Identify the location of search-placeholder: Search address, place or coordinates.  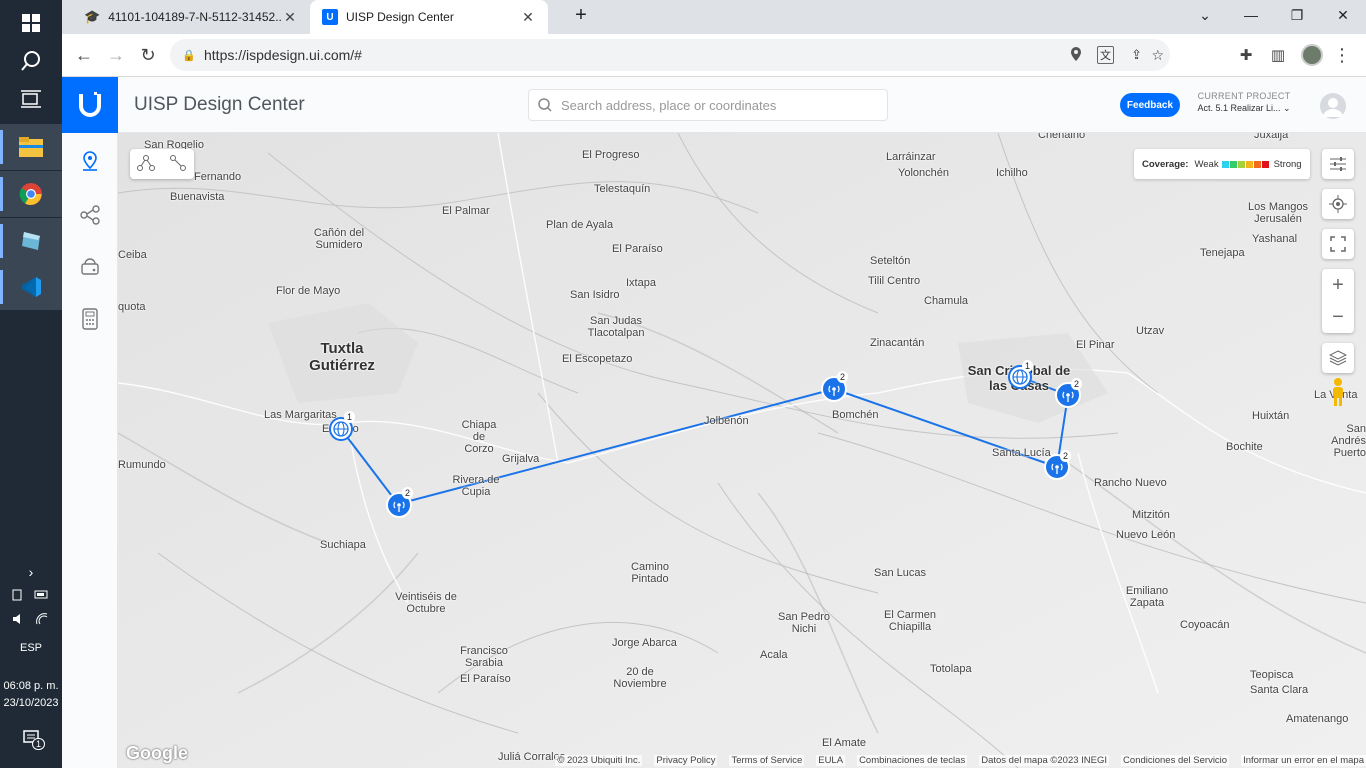
(669, 105).